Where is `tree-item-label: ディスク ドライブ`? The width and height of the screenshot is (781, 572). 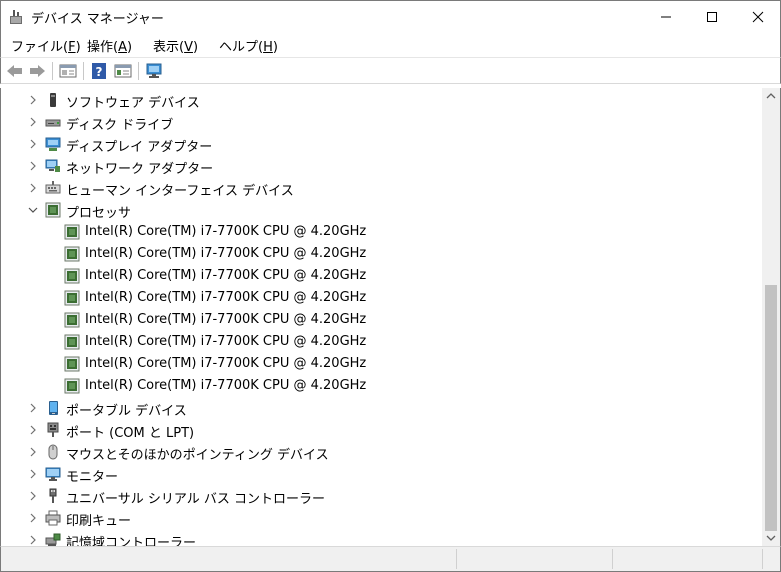
tree-item-label: ディスク ドライブ is located at coordinates (120, 125).